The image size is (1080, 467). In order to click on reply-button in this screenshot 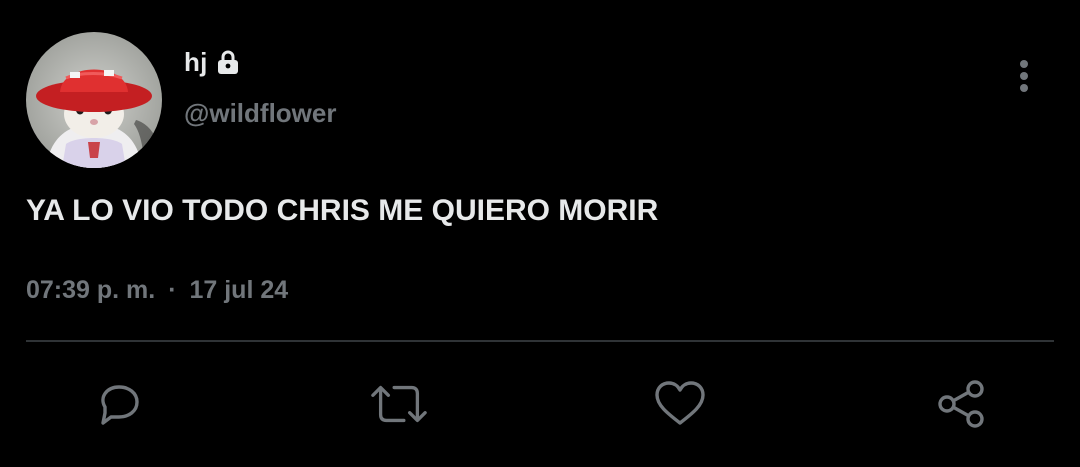, I will do `click(118, 404)`.